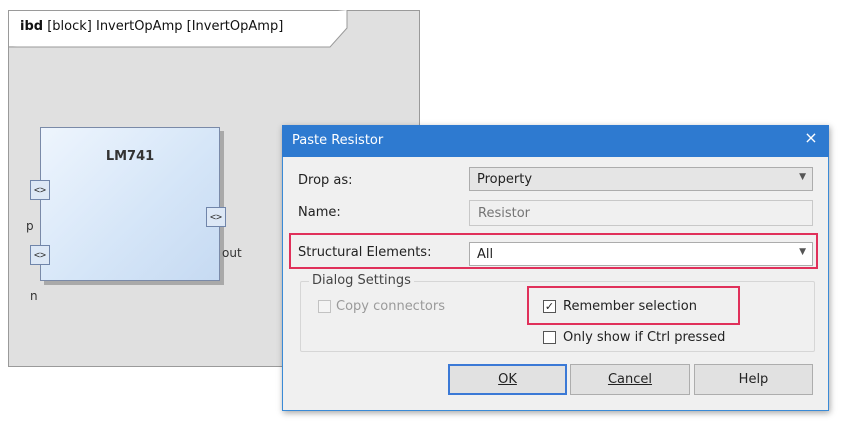 The width and height of the screenshot is (845, 423). Describe the element at coordinates (130, 156) in the screenshot. I see `block-name: LM741` at that location.